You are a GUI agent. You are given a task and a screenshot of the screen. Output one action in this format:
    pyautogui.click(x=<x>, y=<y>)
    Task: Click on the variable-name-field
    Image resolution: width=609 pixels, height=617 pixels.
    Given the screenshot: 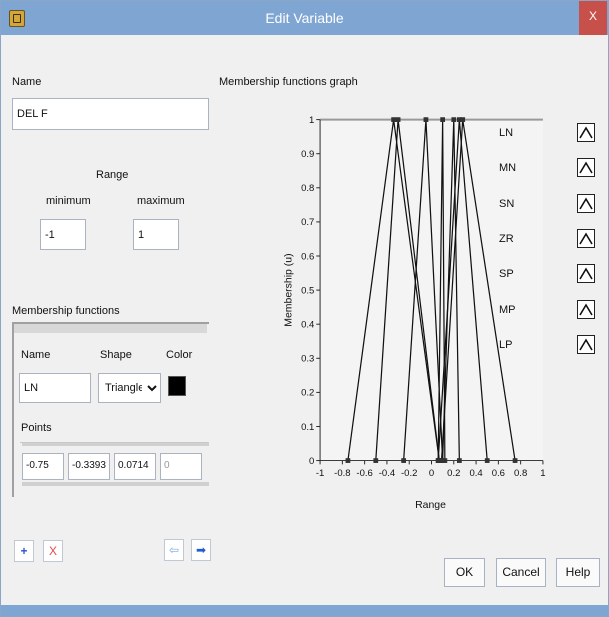 What is the action you would take?
    pyautogui.click(x=110, y=114)
    